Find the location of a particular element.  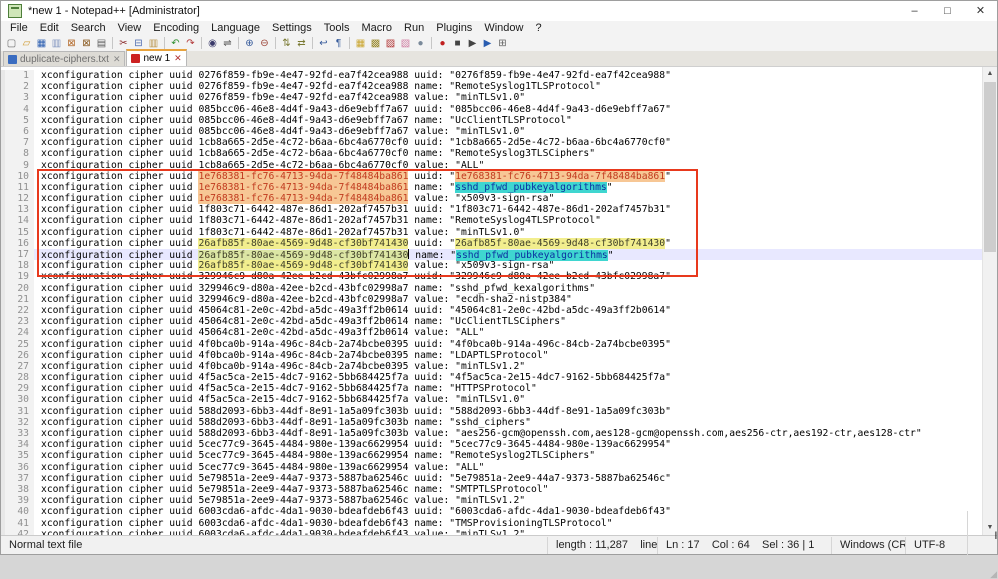

zoom-out-icon: ⊖ is located at coordinates (264, 43).